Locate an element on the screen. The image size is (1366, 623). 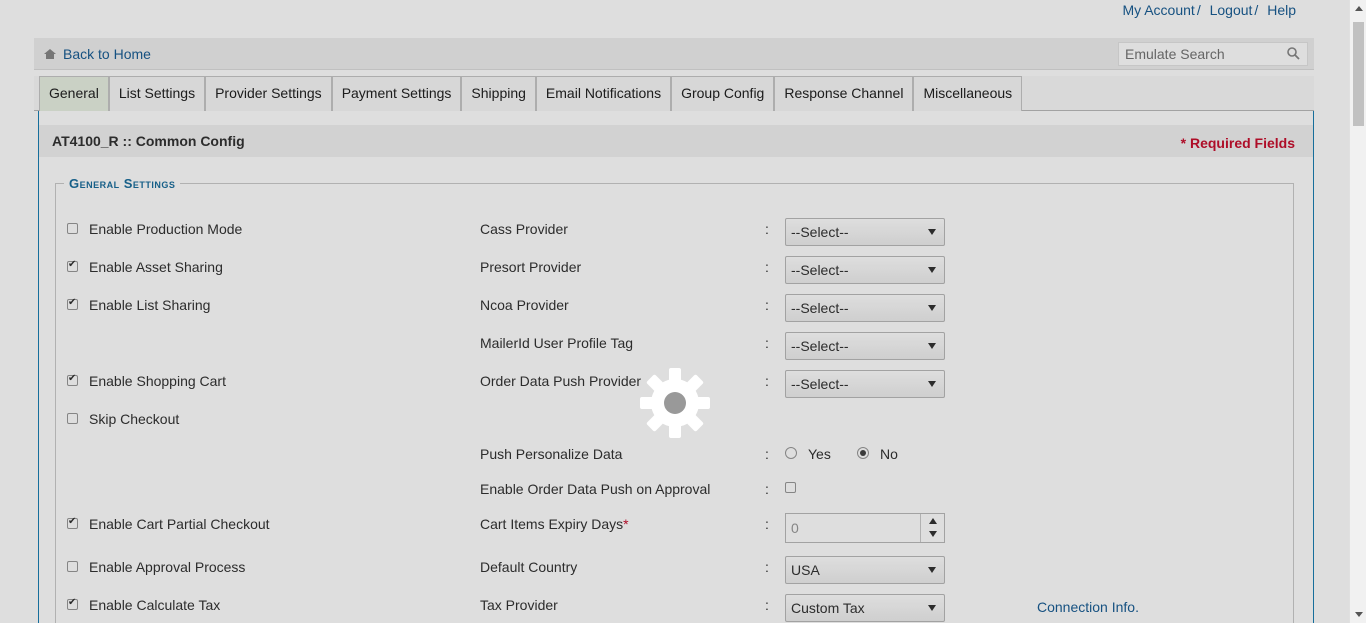
scroll-up-icon is located at coordinates (1359, 8).